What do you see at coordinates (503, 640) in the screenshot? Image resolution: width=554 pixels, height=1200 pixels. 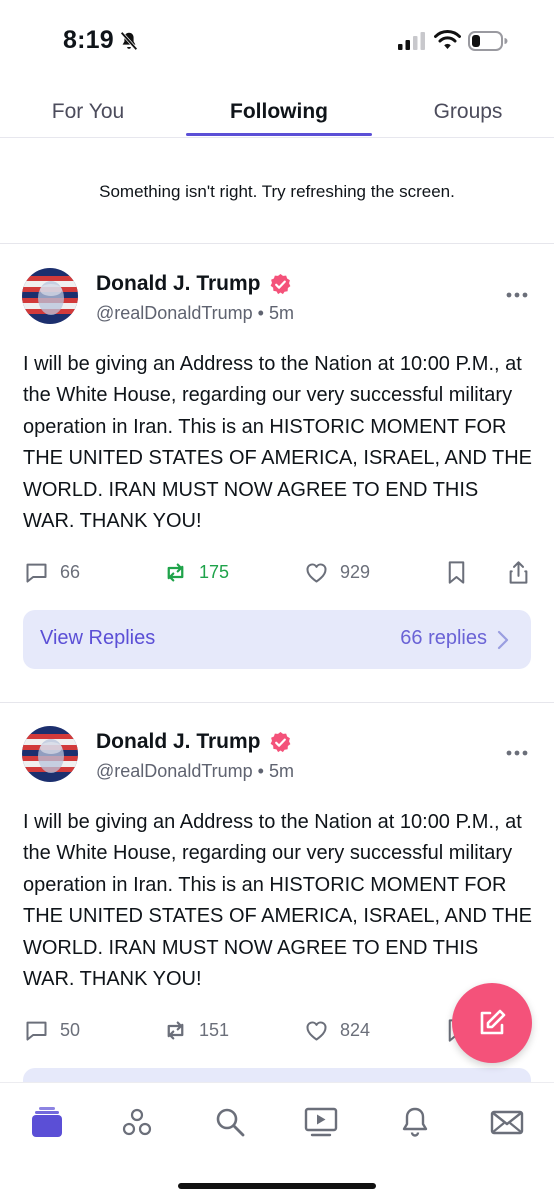 I see `chevron-right-icon` at bounding box center [503, 640].